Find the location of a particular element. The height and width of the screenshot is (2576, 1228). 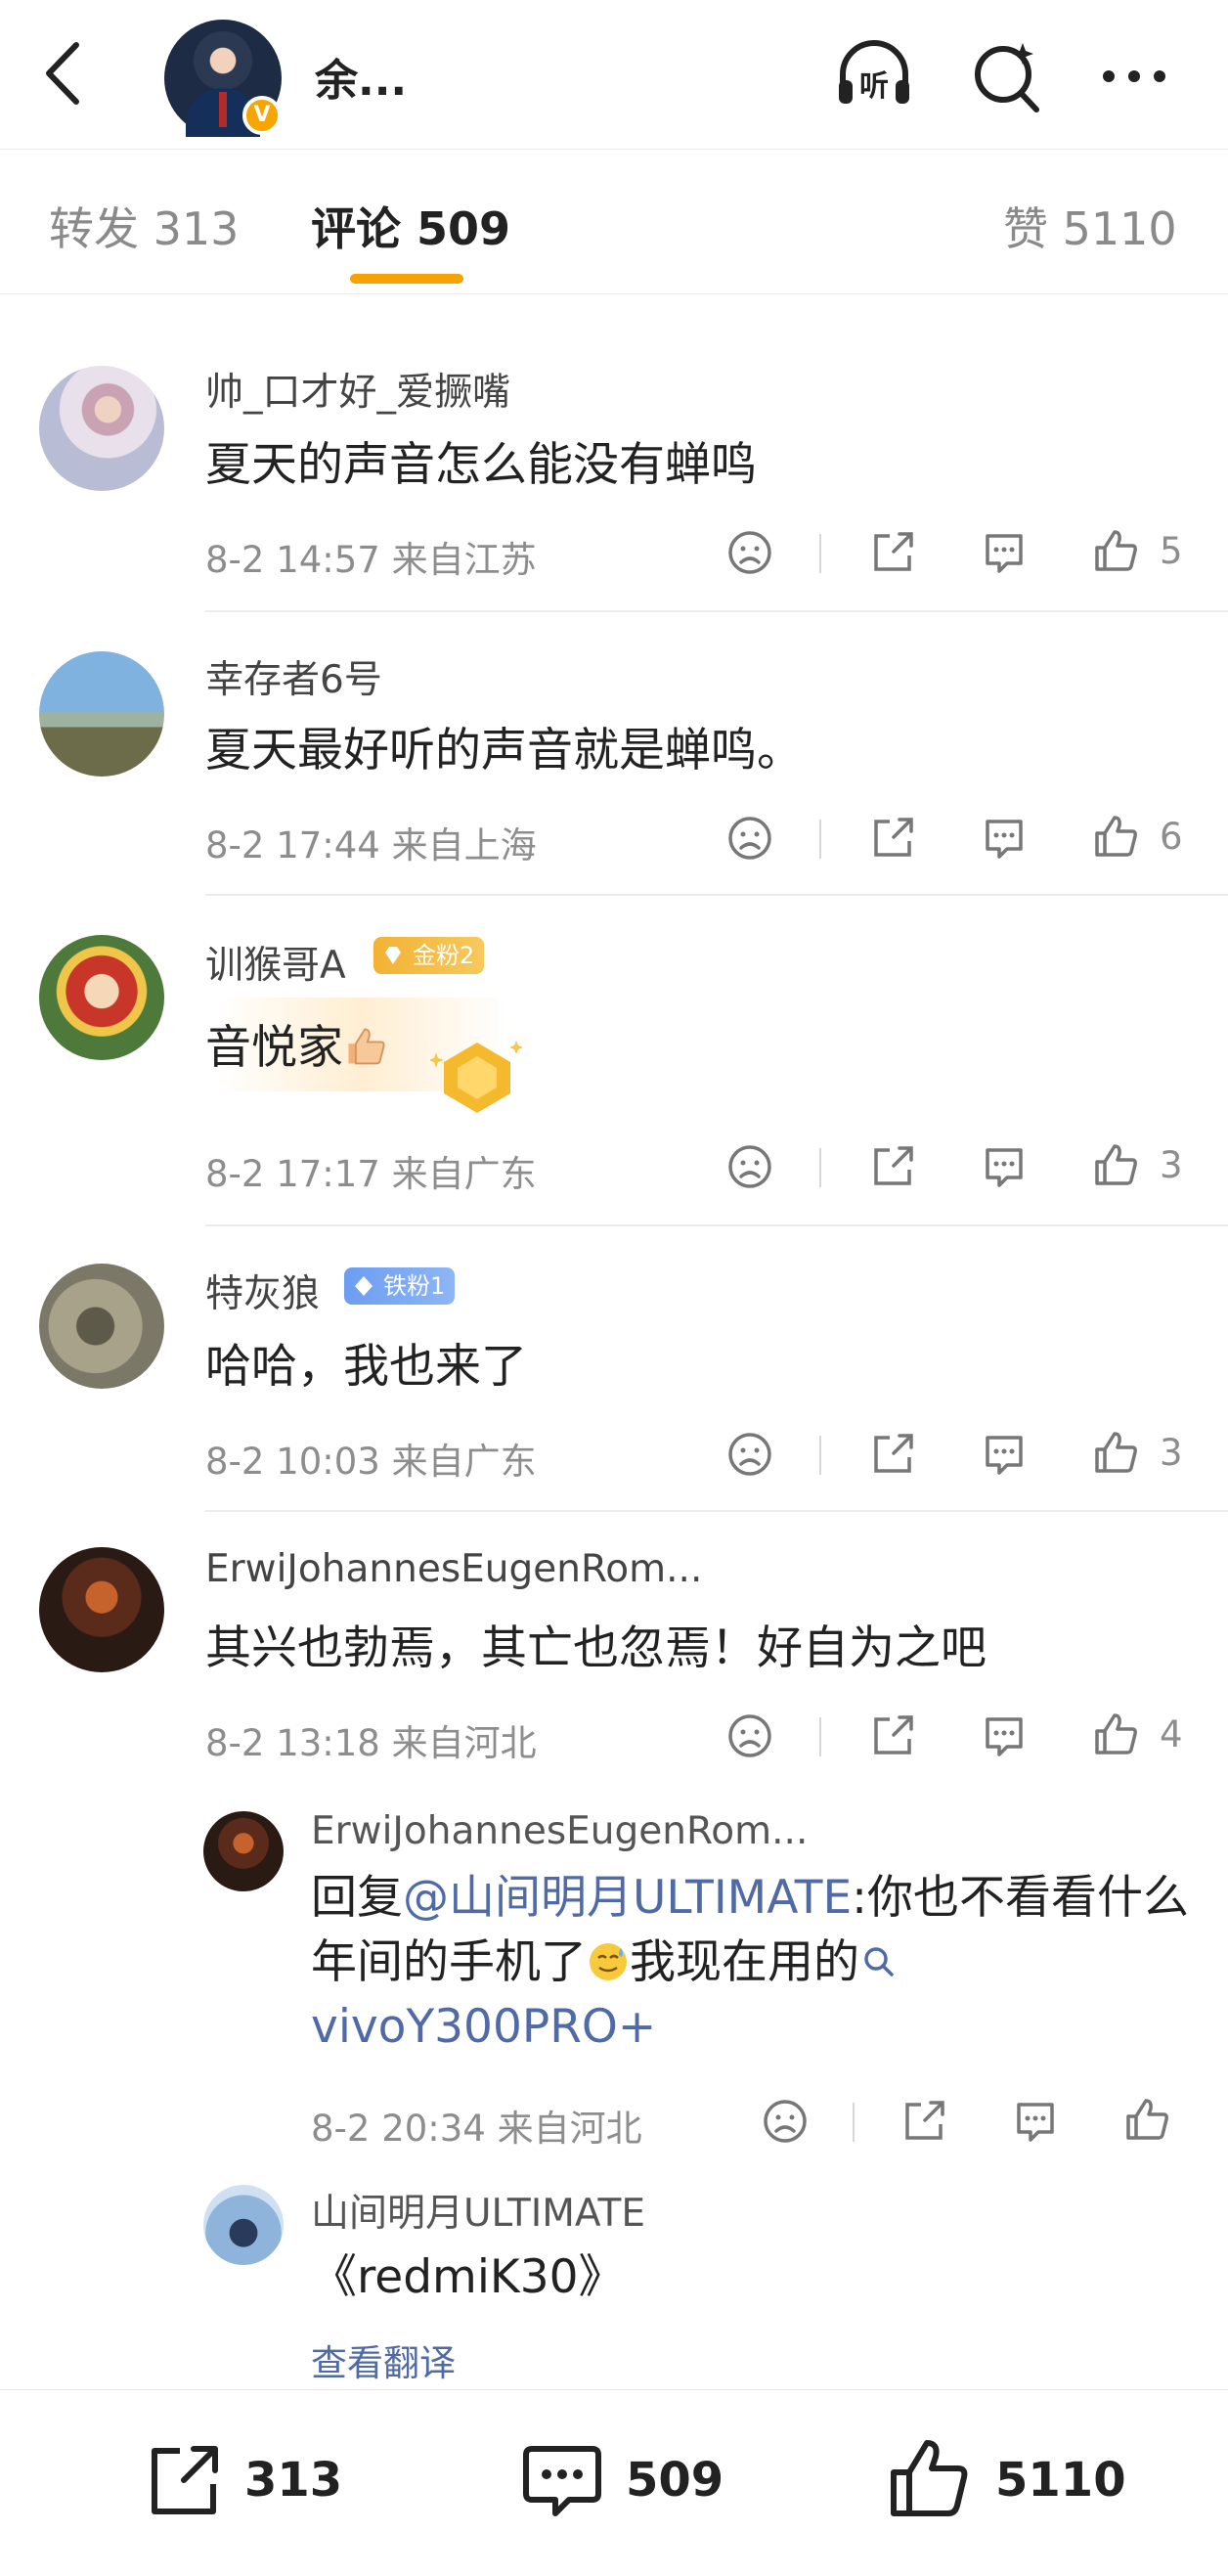

fan-badge-iron: 铁粉1 is located at coordinates (400, 1286).